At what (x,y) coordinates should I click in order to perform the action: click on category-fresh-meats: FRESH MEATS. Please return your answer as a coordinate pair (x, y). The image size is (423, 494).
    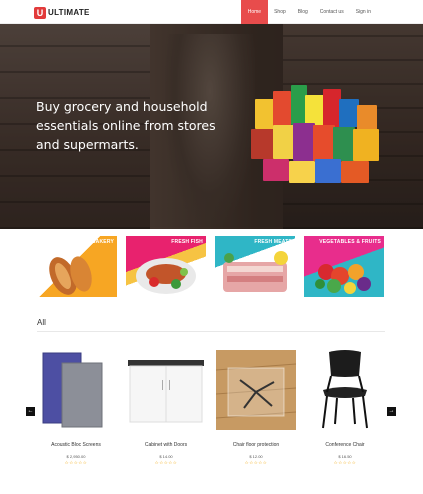
    Looking at the image, I should click on (255, 266).